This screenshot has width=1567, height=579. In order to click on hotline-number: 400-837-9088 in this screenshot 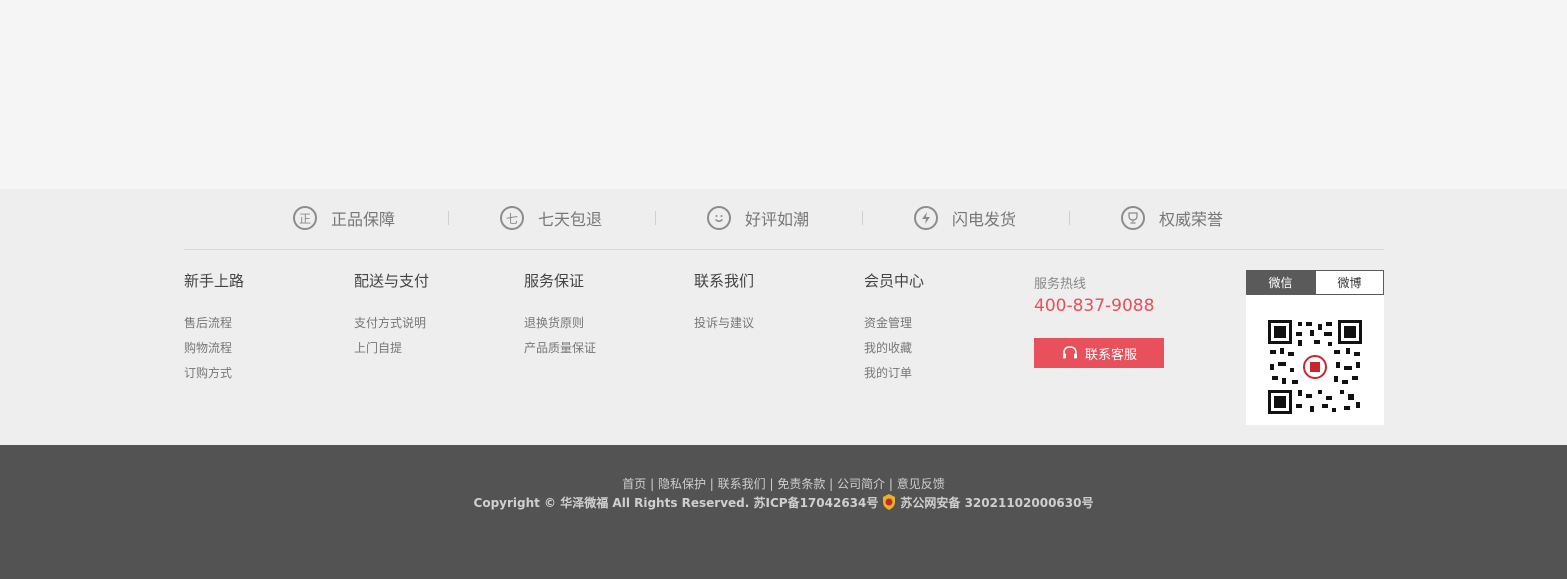, I will do `click(1094, 306)`.